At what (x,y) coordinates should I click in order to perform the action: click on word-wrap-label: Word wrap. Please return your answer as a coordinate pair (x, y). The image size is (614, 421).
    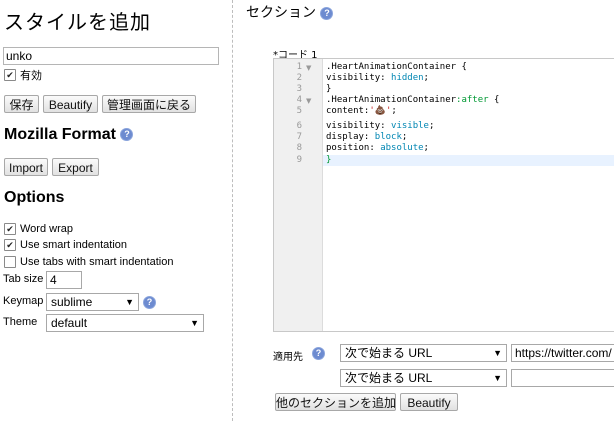
    Looking at the image, I should click on (46, 229).